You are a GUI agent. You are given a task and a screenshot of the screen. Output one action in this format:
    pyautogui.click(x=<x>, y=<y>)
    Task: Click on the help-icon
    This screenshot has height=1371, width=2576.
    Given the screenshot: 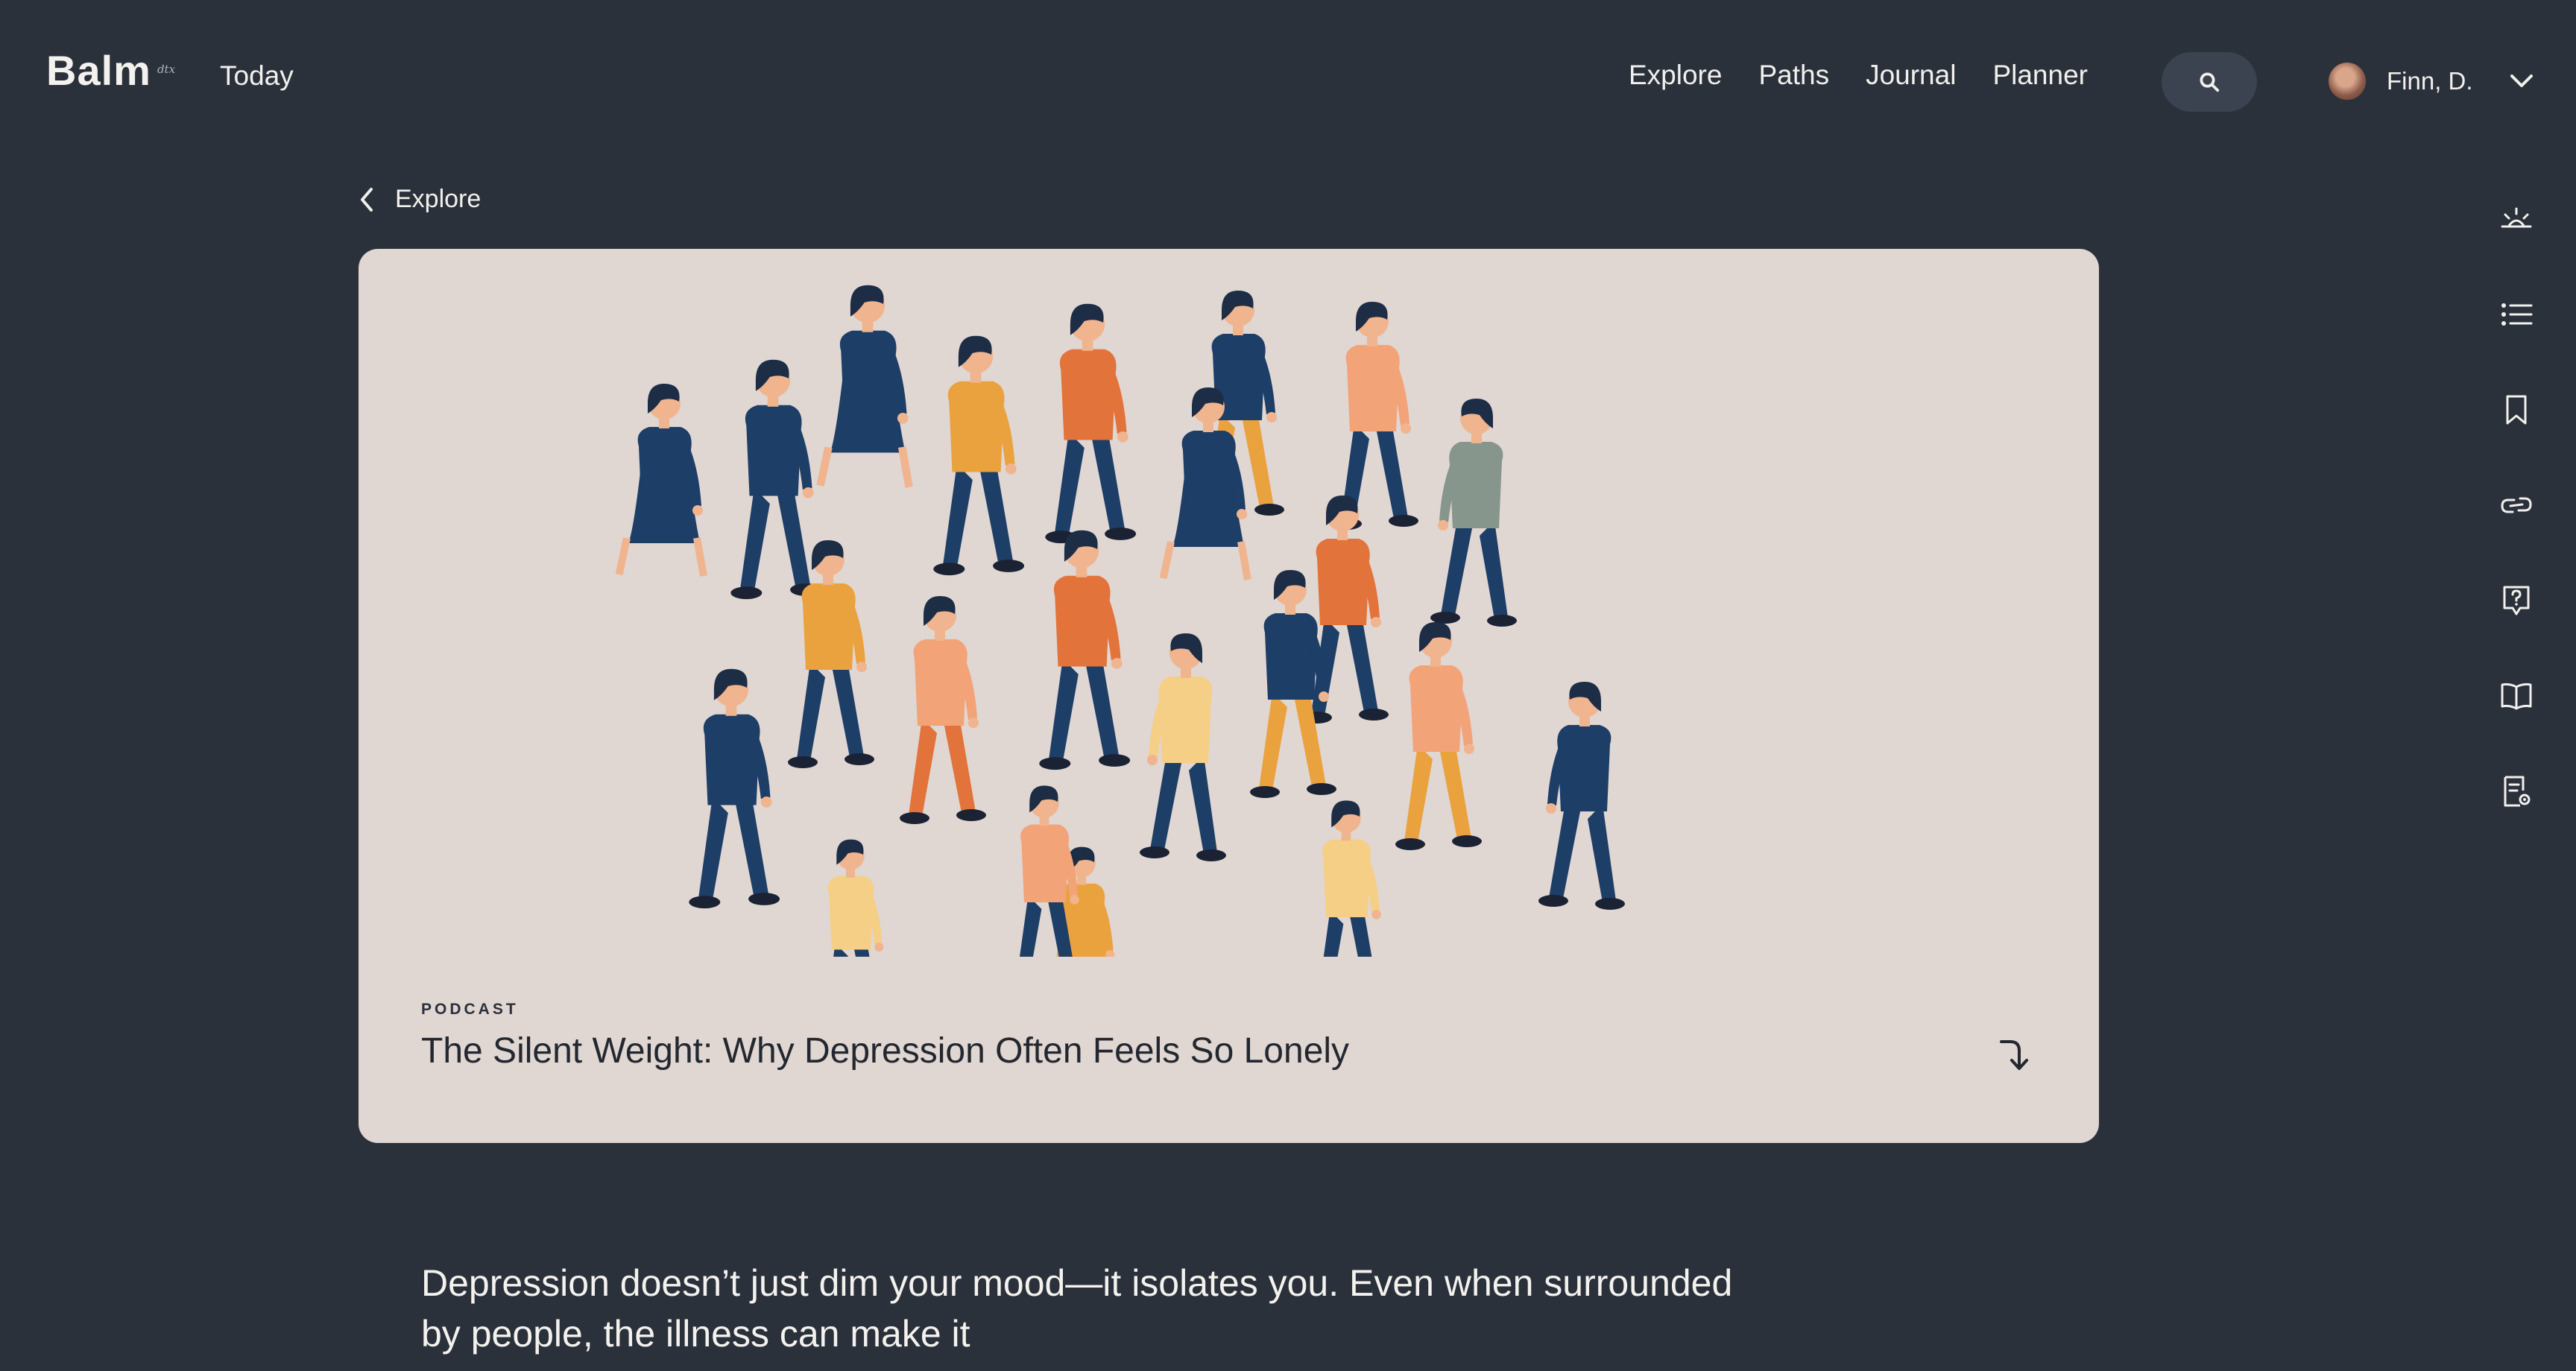 What is the action you would take?
    pyautogui.click(x=2516, y=600)
    